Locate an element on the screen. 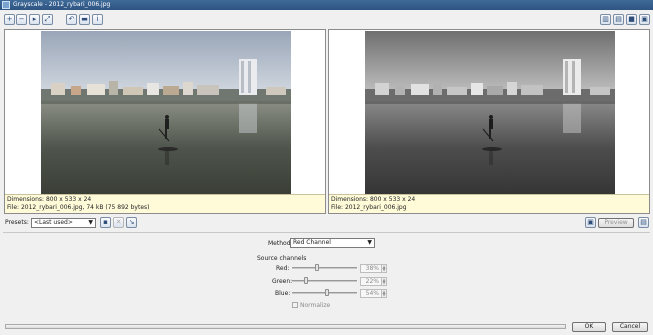  source-channels-title: Source channels is located at coordinates (282, 258).